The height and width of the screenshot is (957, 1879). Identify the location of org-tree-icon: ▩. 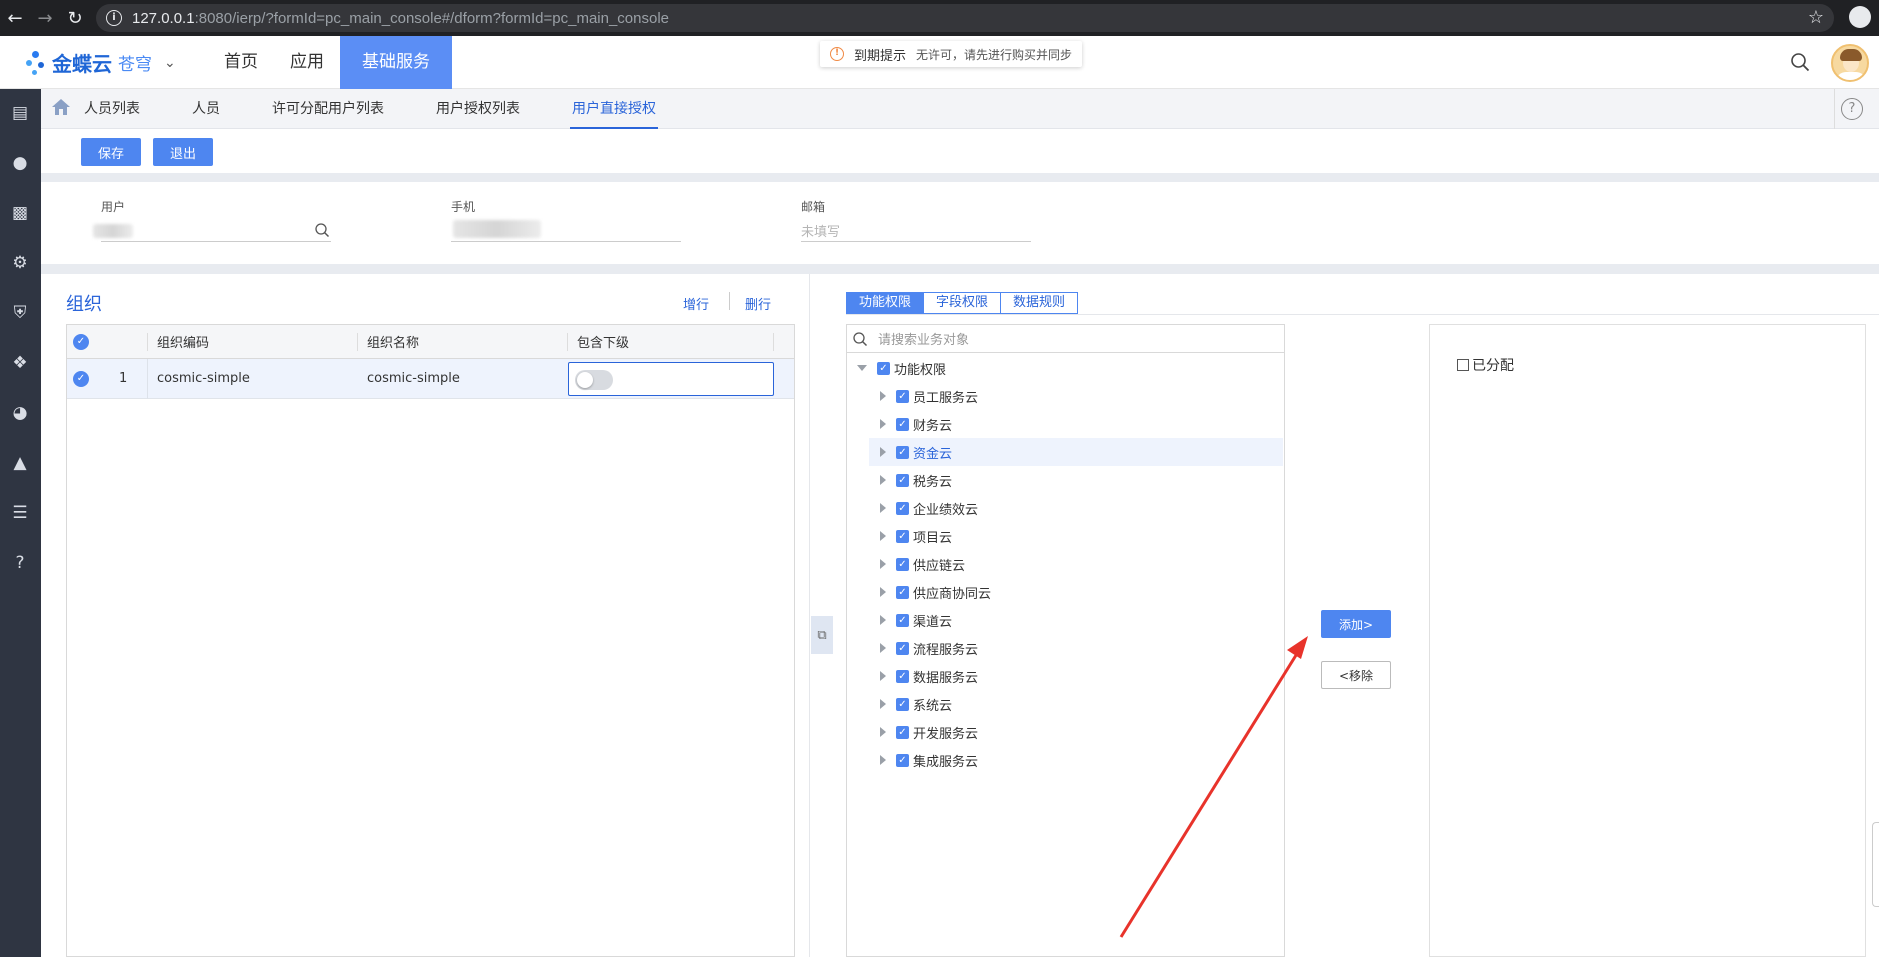
(20, 213).